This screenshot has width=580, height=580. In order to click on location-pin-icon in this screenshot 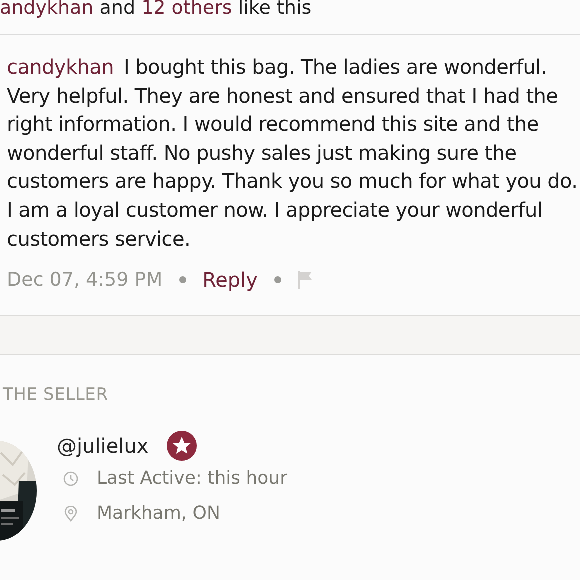, I will do `click(71, 514)`.